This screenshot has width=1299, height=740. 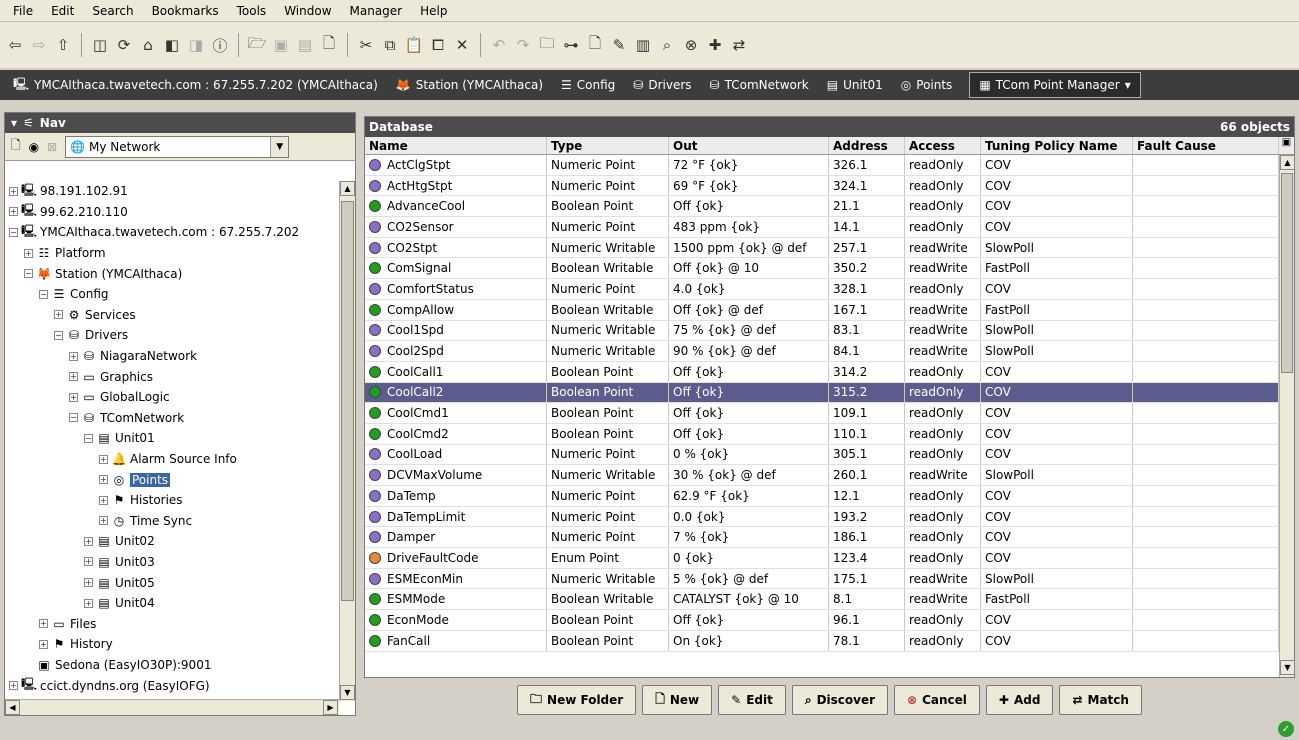 What do you see at coordinates (691, 45) in the screenshot?
I see `cancel-icon: ⊗` at bounding box center [691, 45].